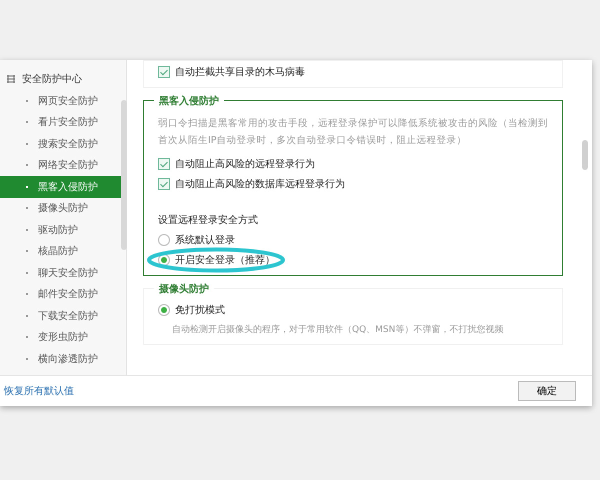  What do you see at coordinates (63, 143) in the screenshot?
I see `sidebar-item: 搜索安全防护` at bounding box center [63, 143].